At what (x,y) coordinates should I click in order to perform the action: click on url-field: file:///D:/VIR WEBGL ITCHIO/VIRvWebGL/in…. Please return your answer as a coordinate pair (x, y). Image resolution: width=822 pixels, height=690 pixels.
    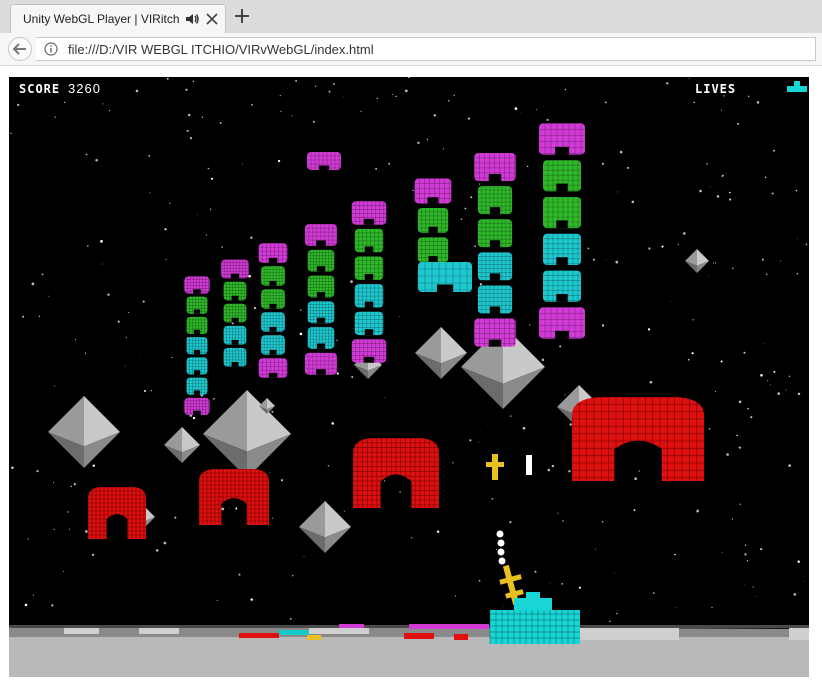
    Looking at the image, I should click on (426, 49).